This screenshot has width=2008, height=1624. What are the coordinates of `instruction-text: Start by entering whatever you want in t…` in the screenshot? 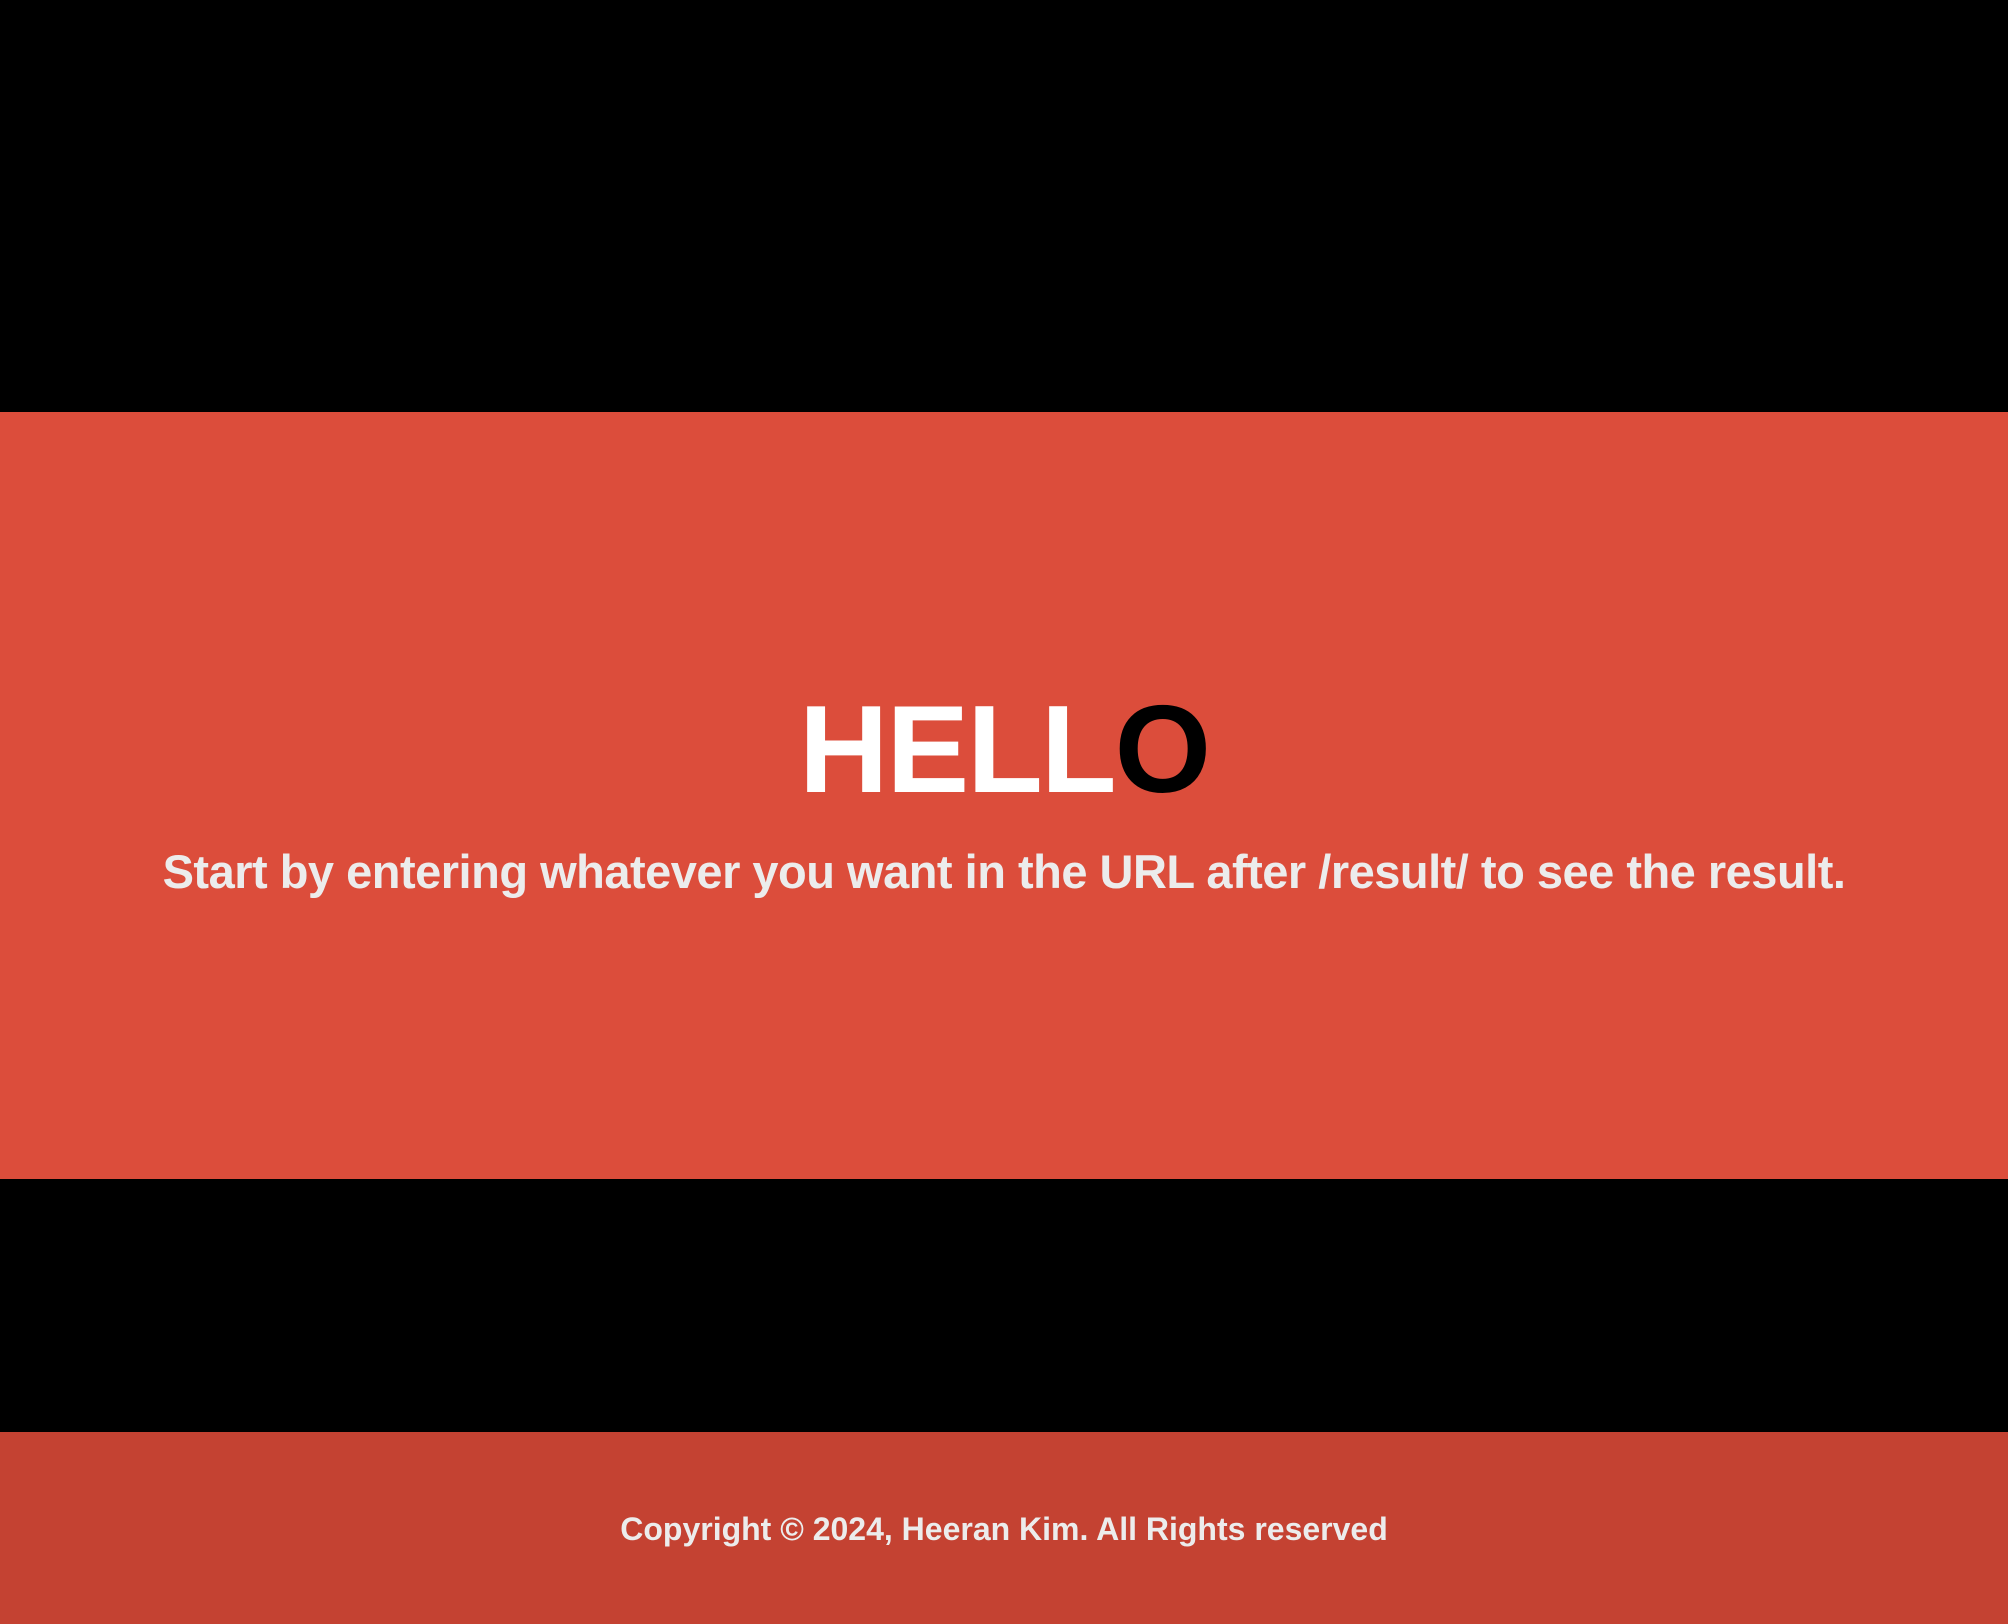 It's located at (1004, 871).